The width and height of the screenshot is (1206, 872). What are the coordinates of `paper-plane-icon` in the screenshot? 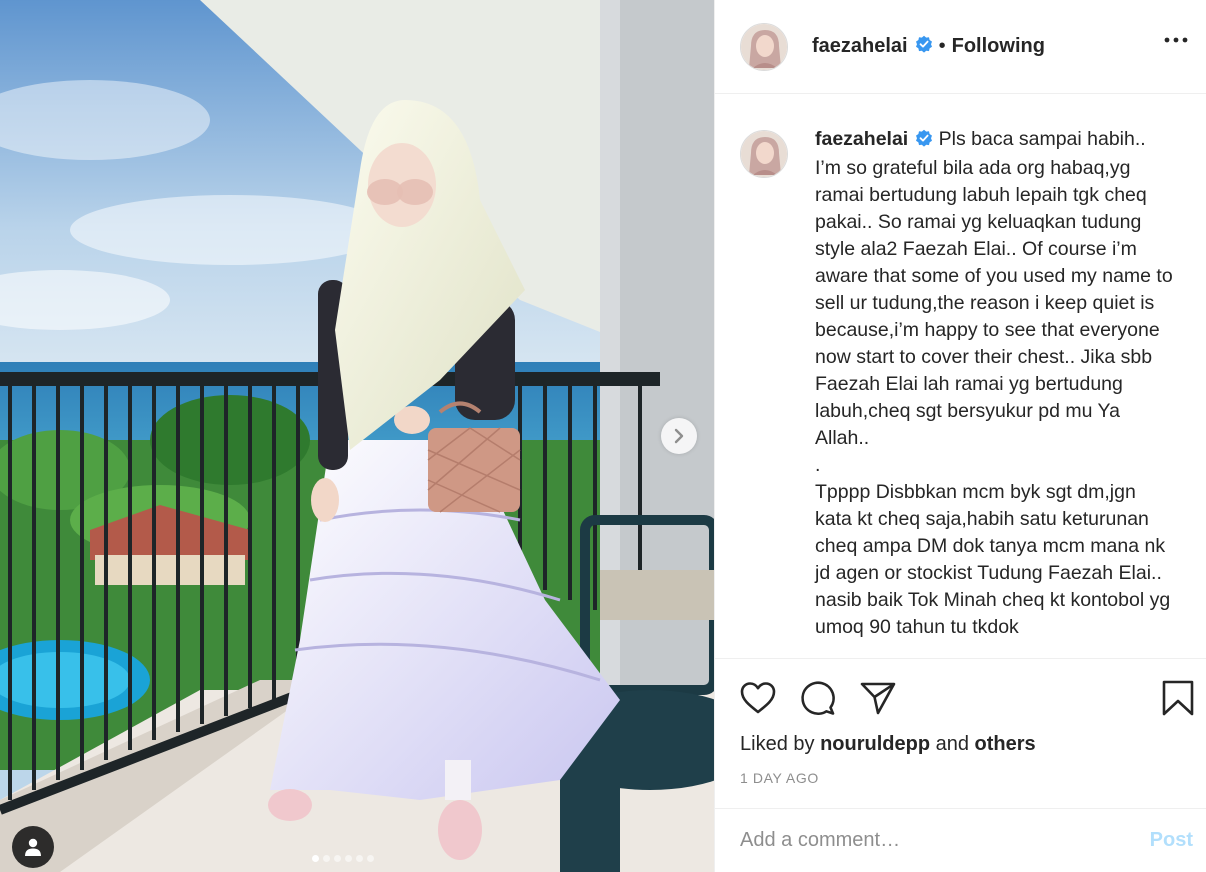 It's located at (878, 698).